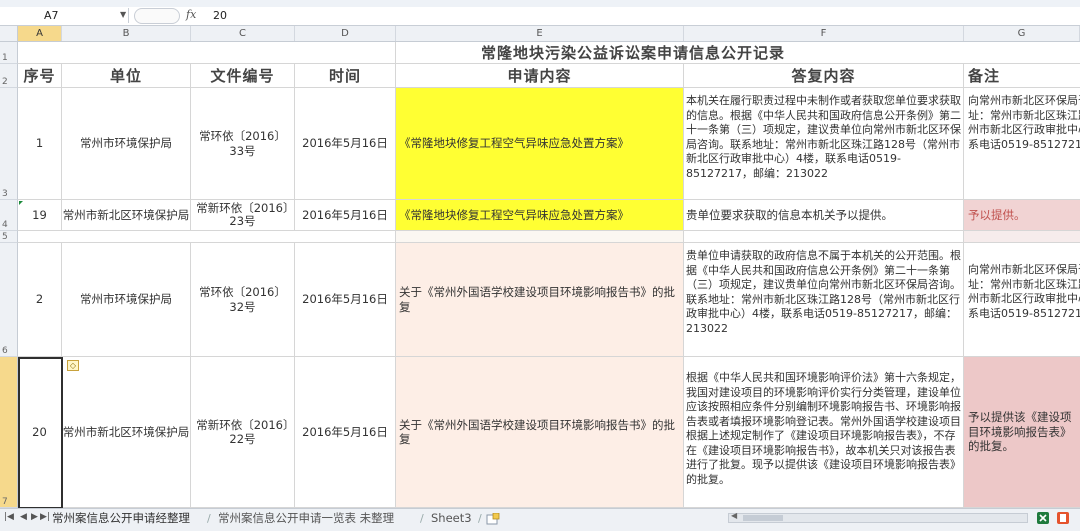 The image size is (1080, 531). I want to click on table-cell-doc-no: 常环依〔2016〕32号, so click(243, 300).